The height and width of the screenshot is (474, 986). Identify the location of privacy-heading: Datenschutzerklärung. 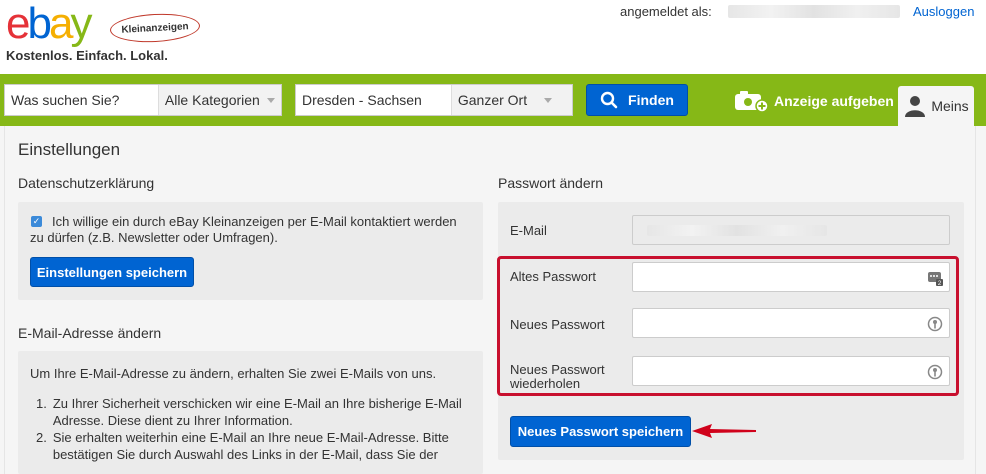
(86, 183).